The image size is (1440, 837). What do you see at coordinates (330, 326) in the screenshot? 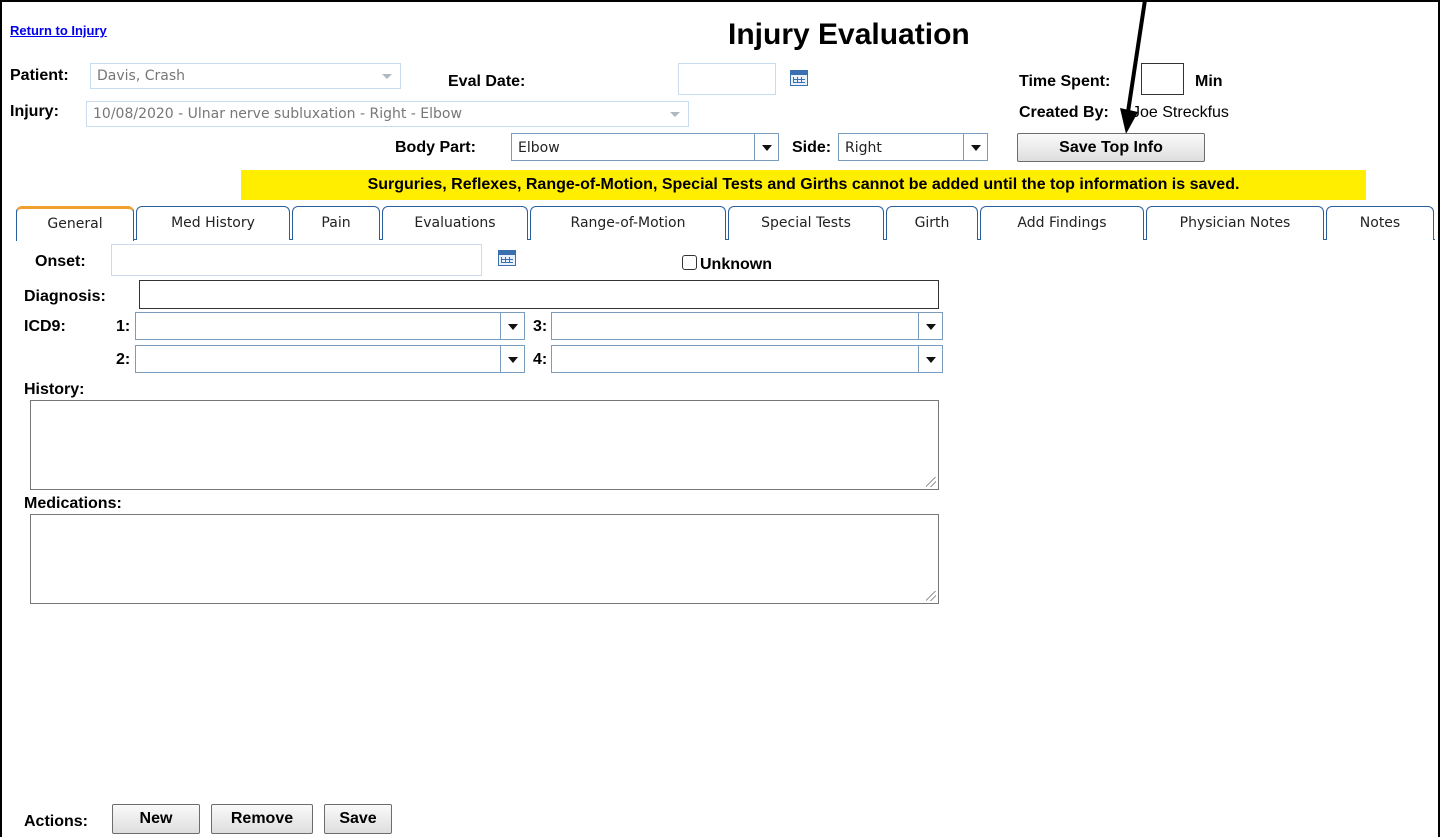
I see `icd9-1-select` at bounding box center [330, 326].